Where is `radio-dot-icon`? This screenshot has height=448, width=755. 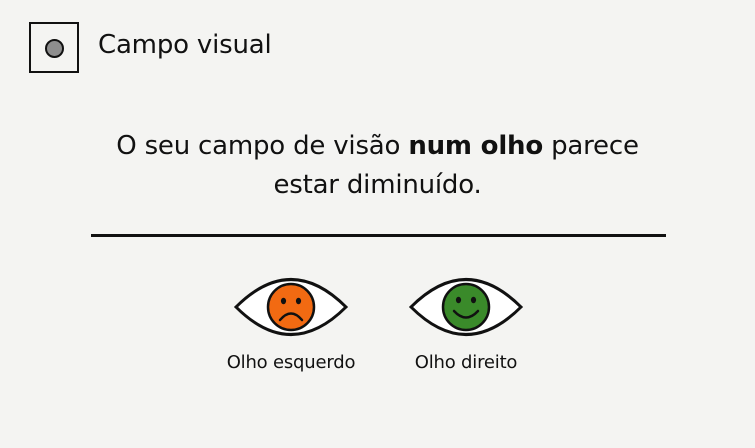 radio-dot-icon is located at coordinates (54, 47).